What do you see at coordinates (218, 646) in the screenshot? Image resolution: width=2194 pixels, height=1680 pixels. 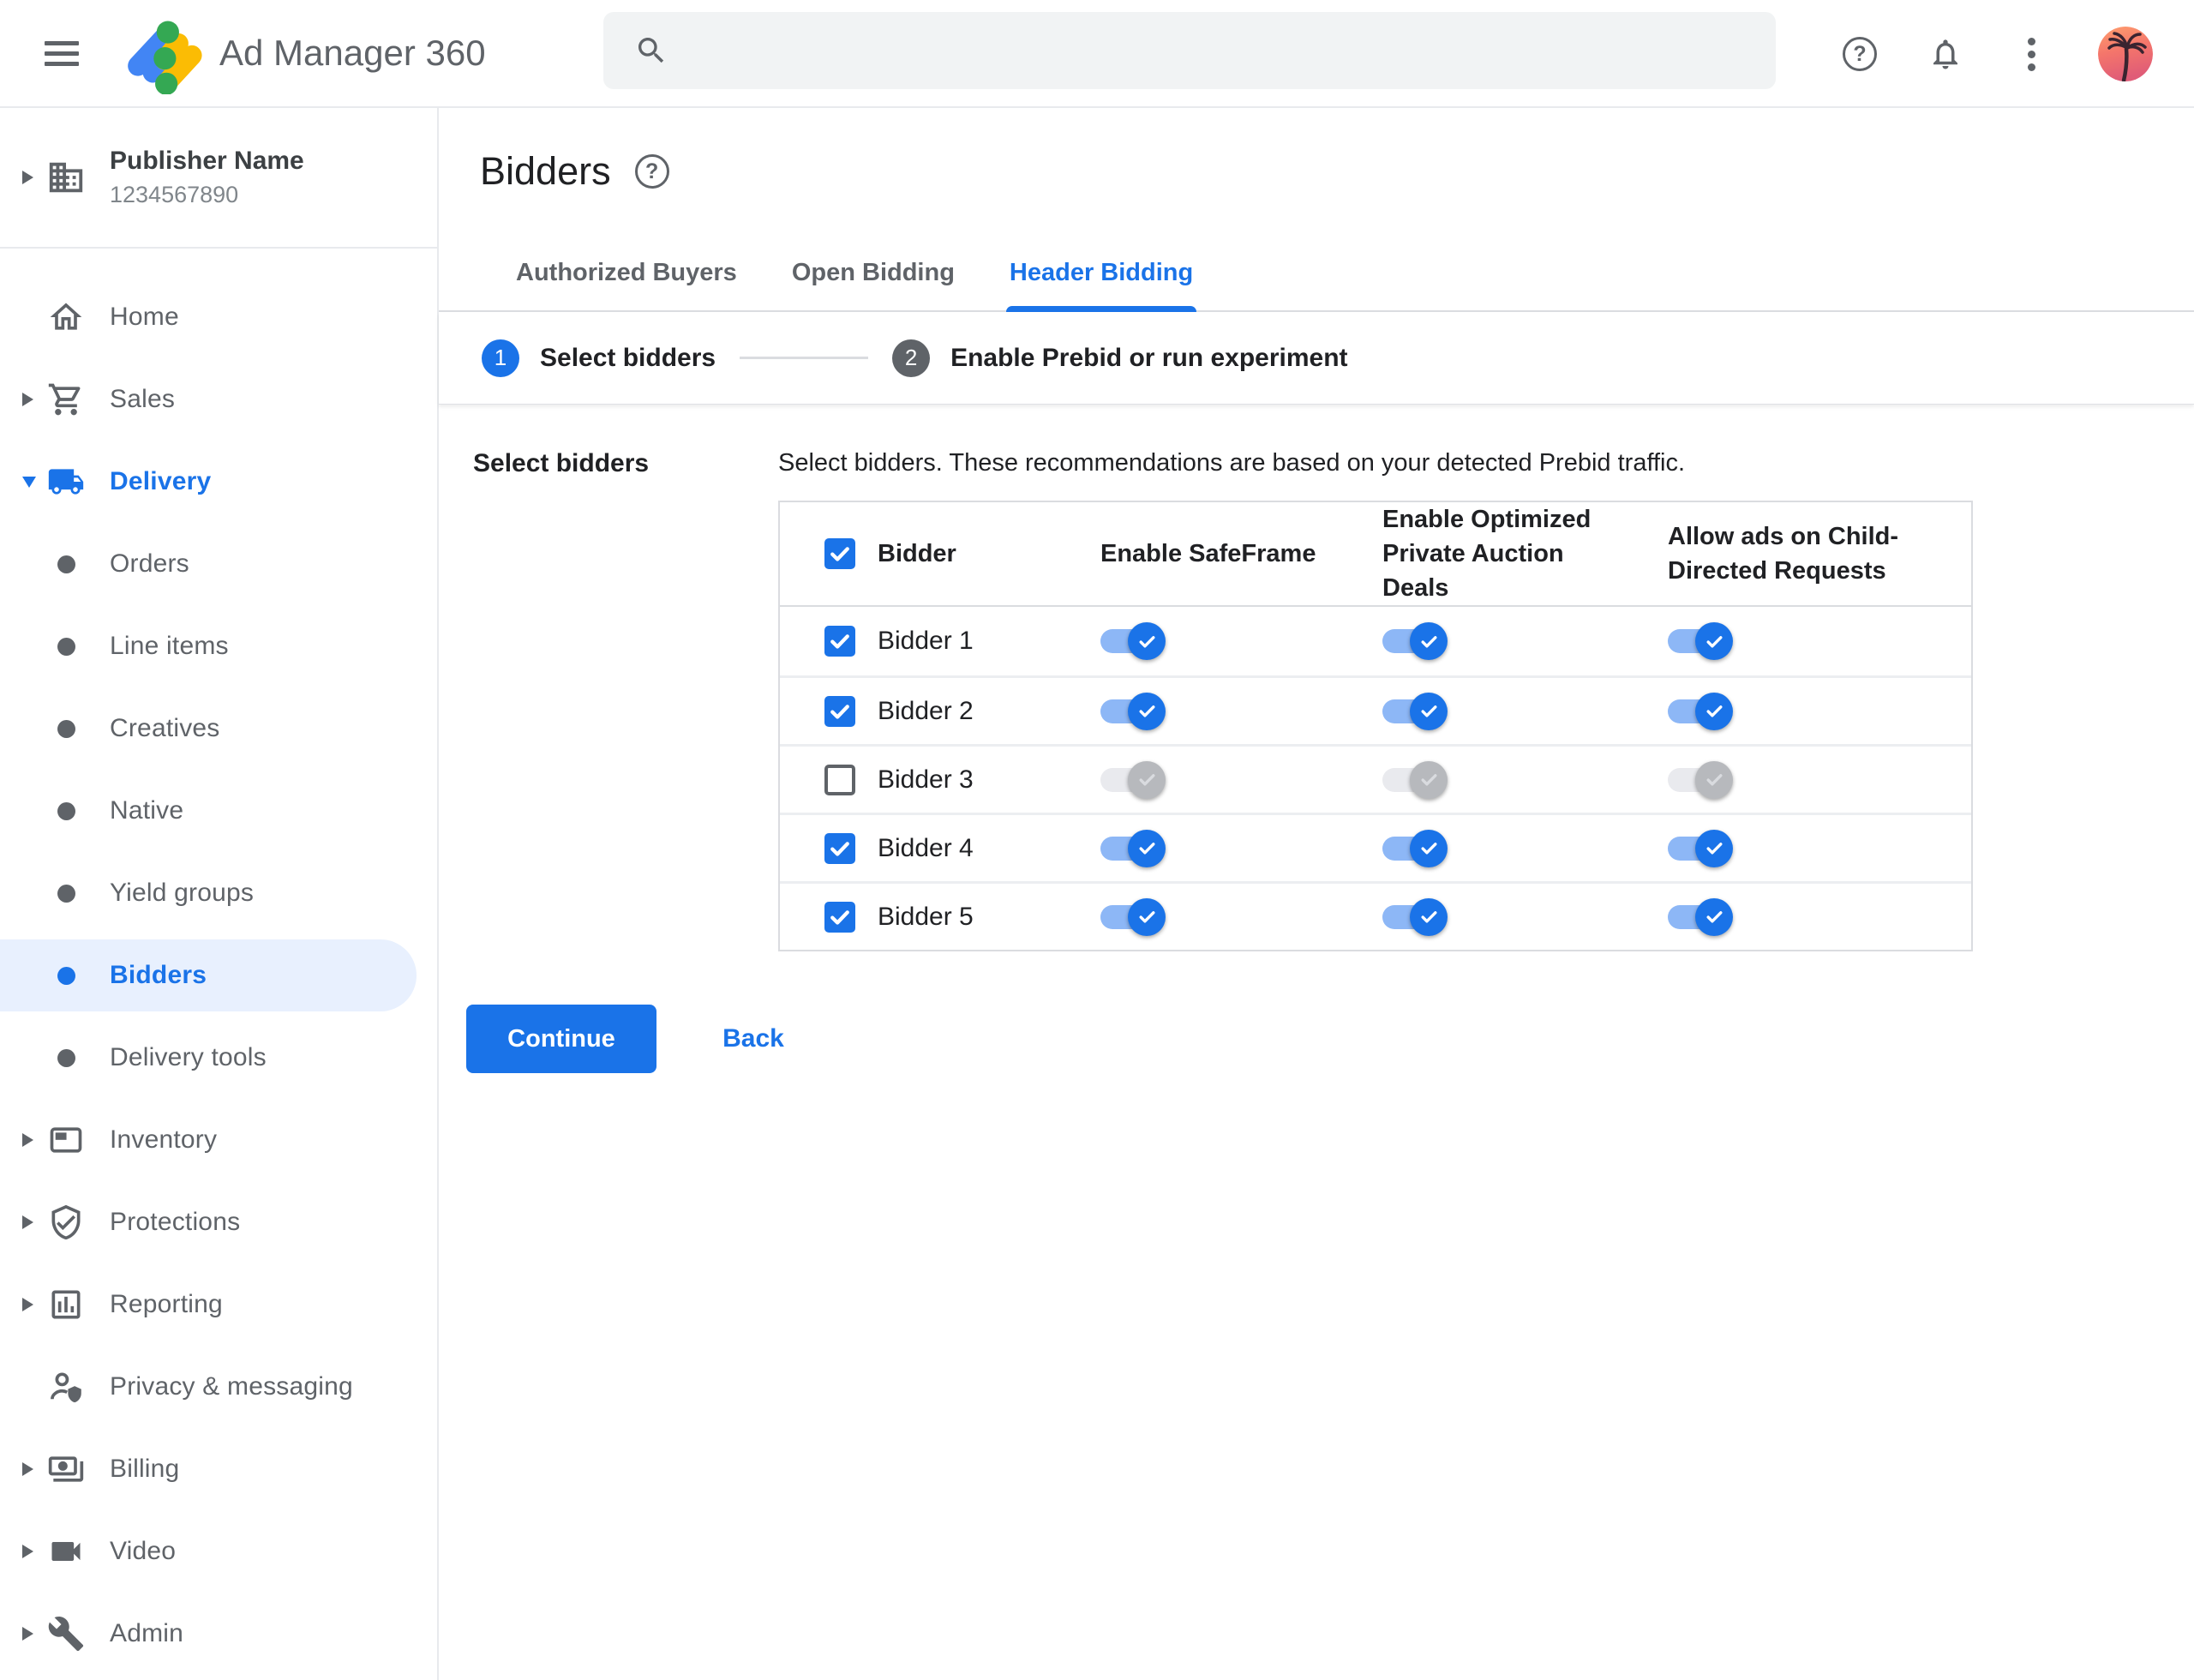 I see `sidebar-item-line-items: Line items` at bounding box center [218, 646].